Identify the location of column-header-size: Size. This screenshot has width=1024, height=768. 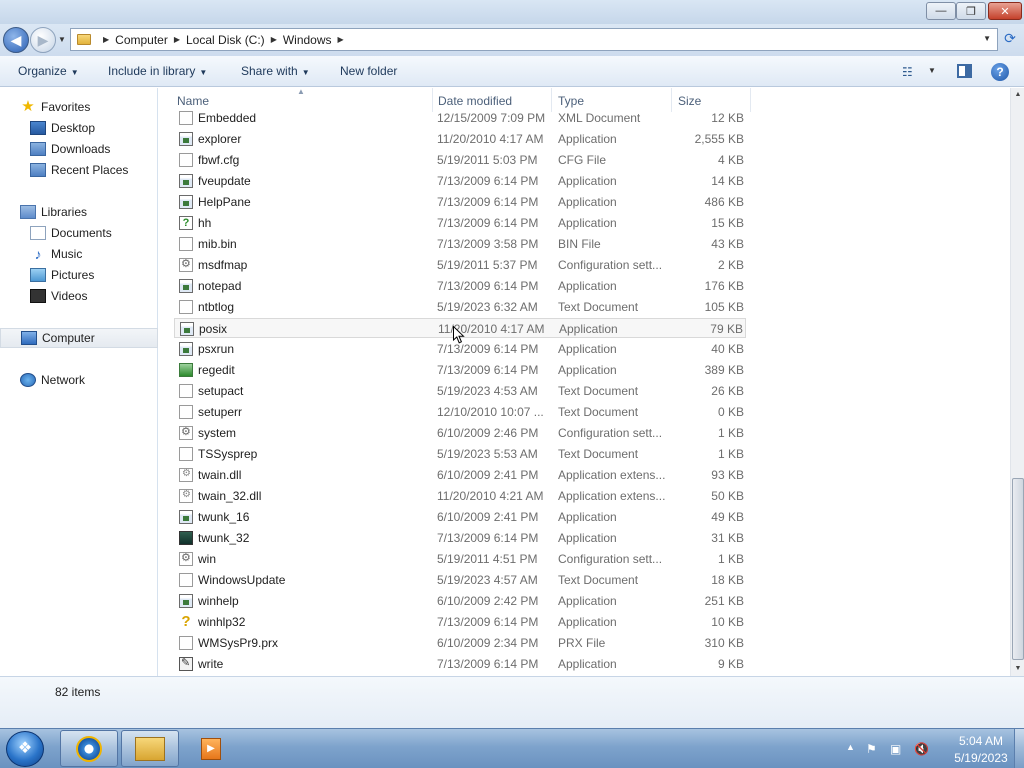
(689, 101).